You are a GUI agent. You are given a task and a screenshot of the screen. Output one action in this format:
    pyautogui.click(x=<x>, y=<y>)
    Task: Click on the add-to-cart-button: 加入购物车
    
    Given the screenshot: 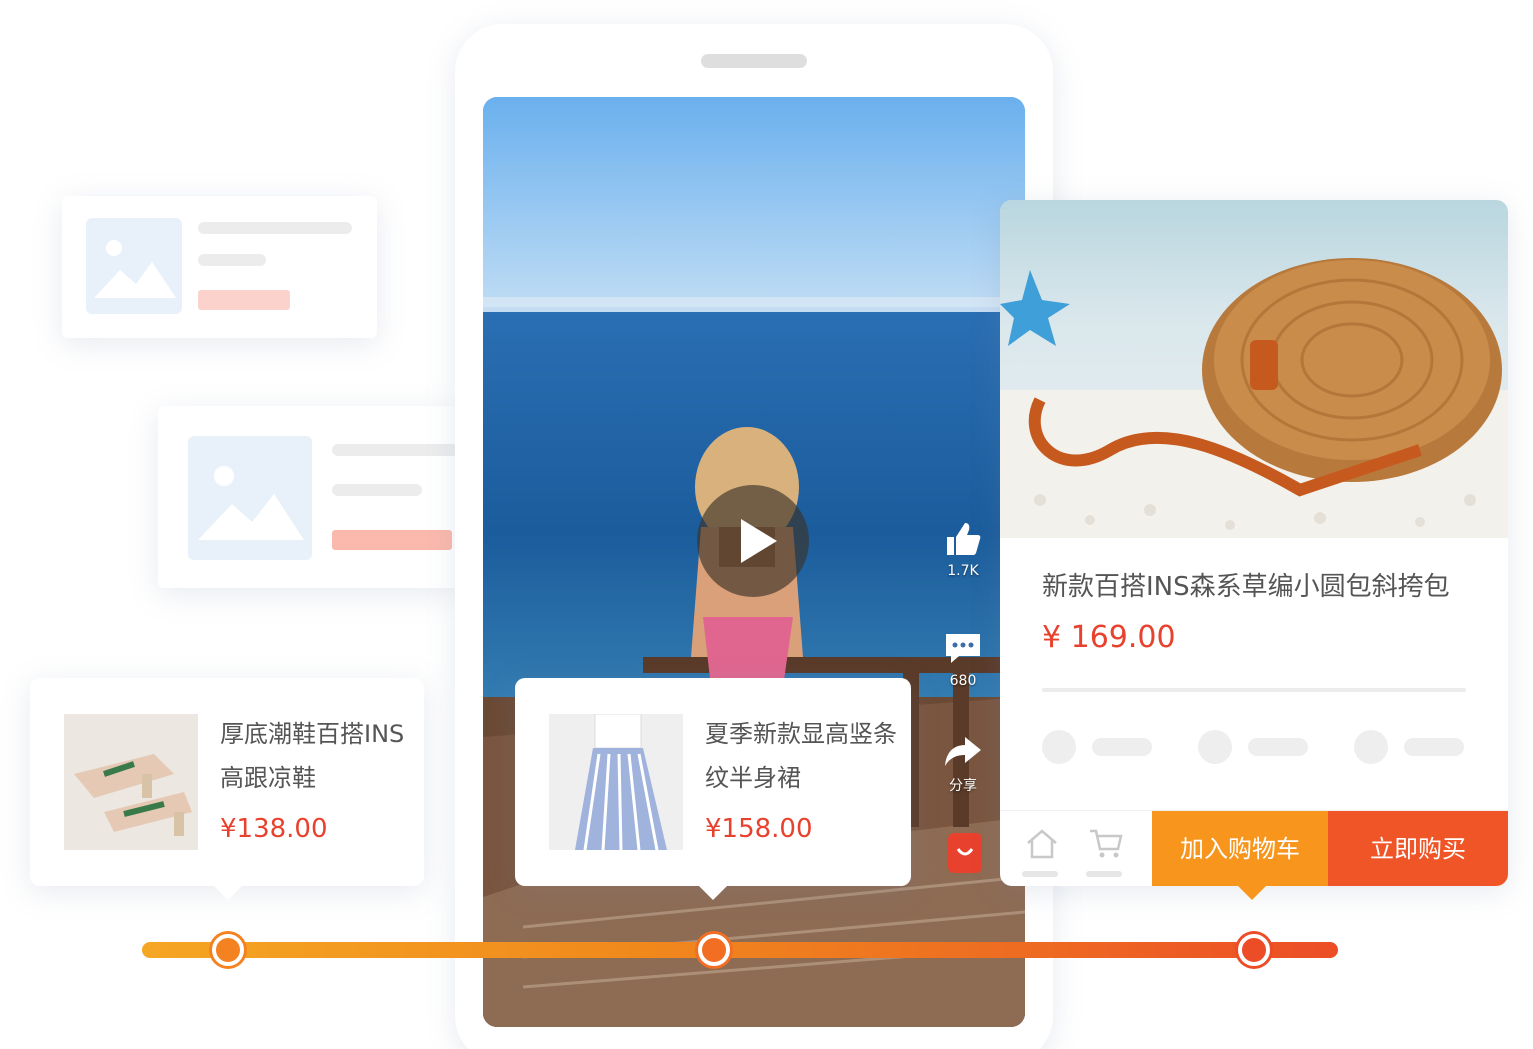 What is the action you would take?
    pyautogui.click(x=1240, y=848)
    